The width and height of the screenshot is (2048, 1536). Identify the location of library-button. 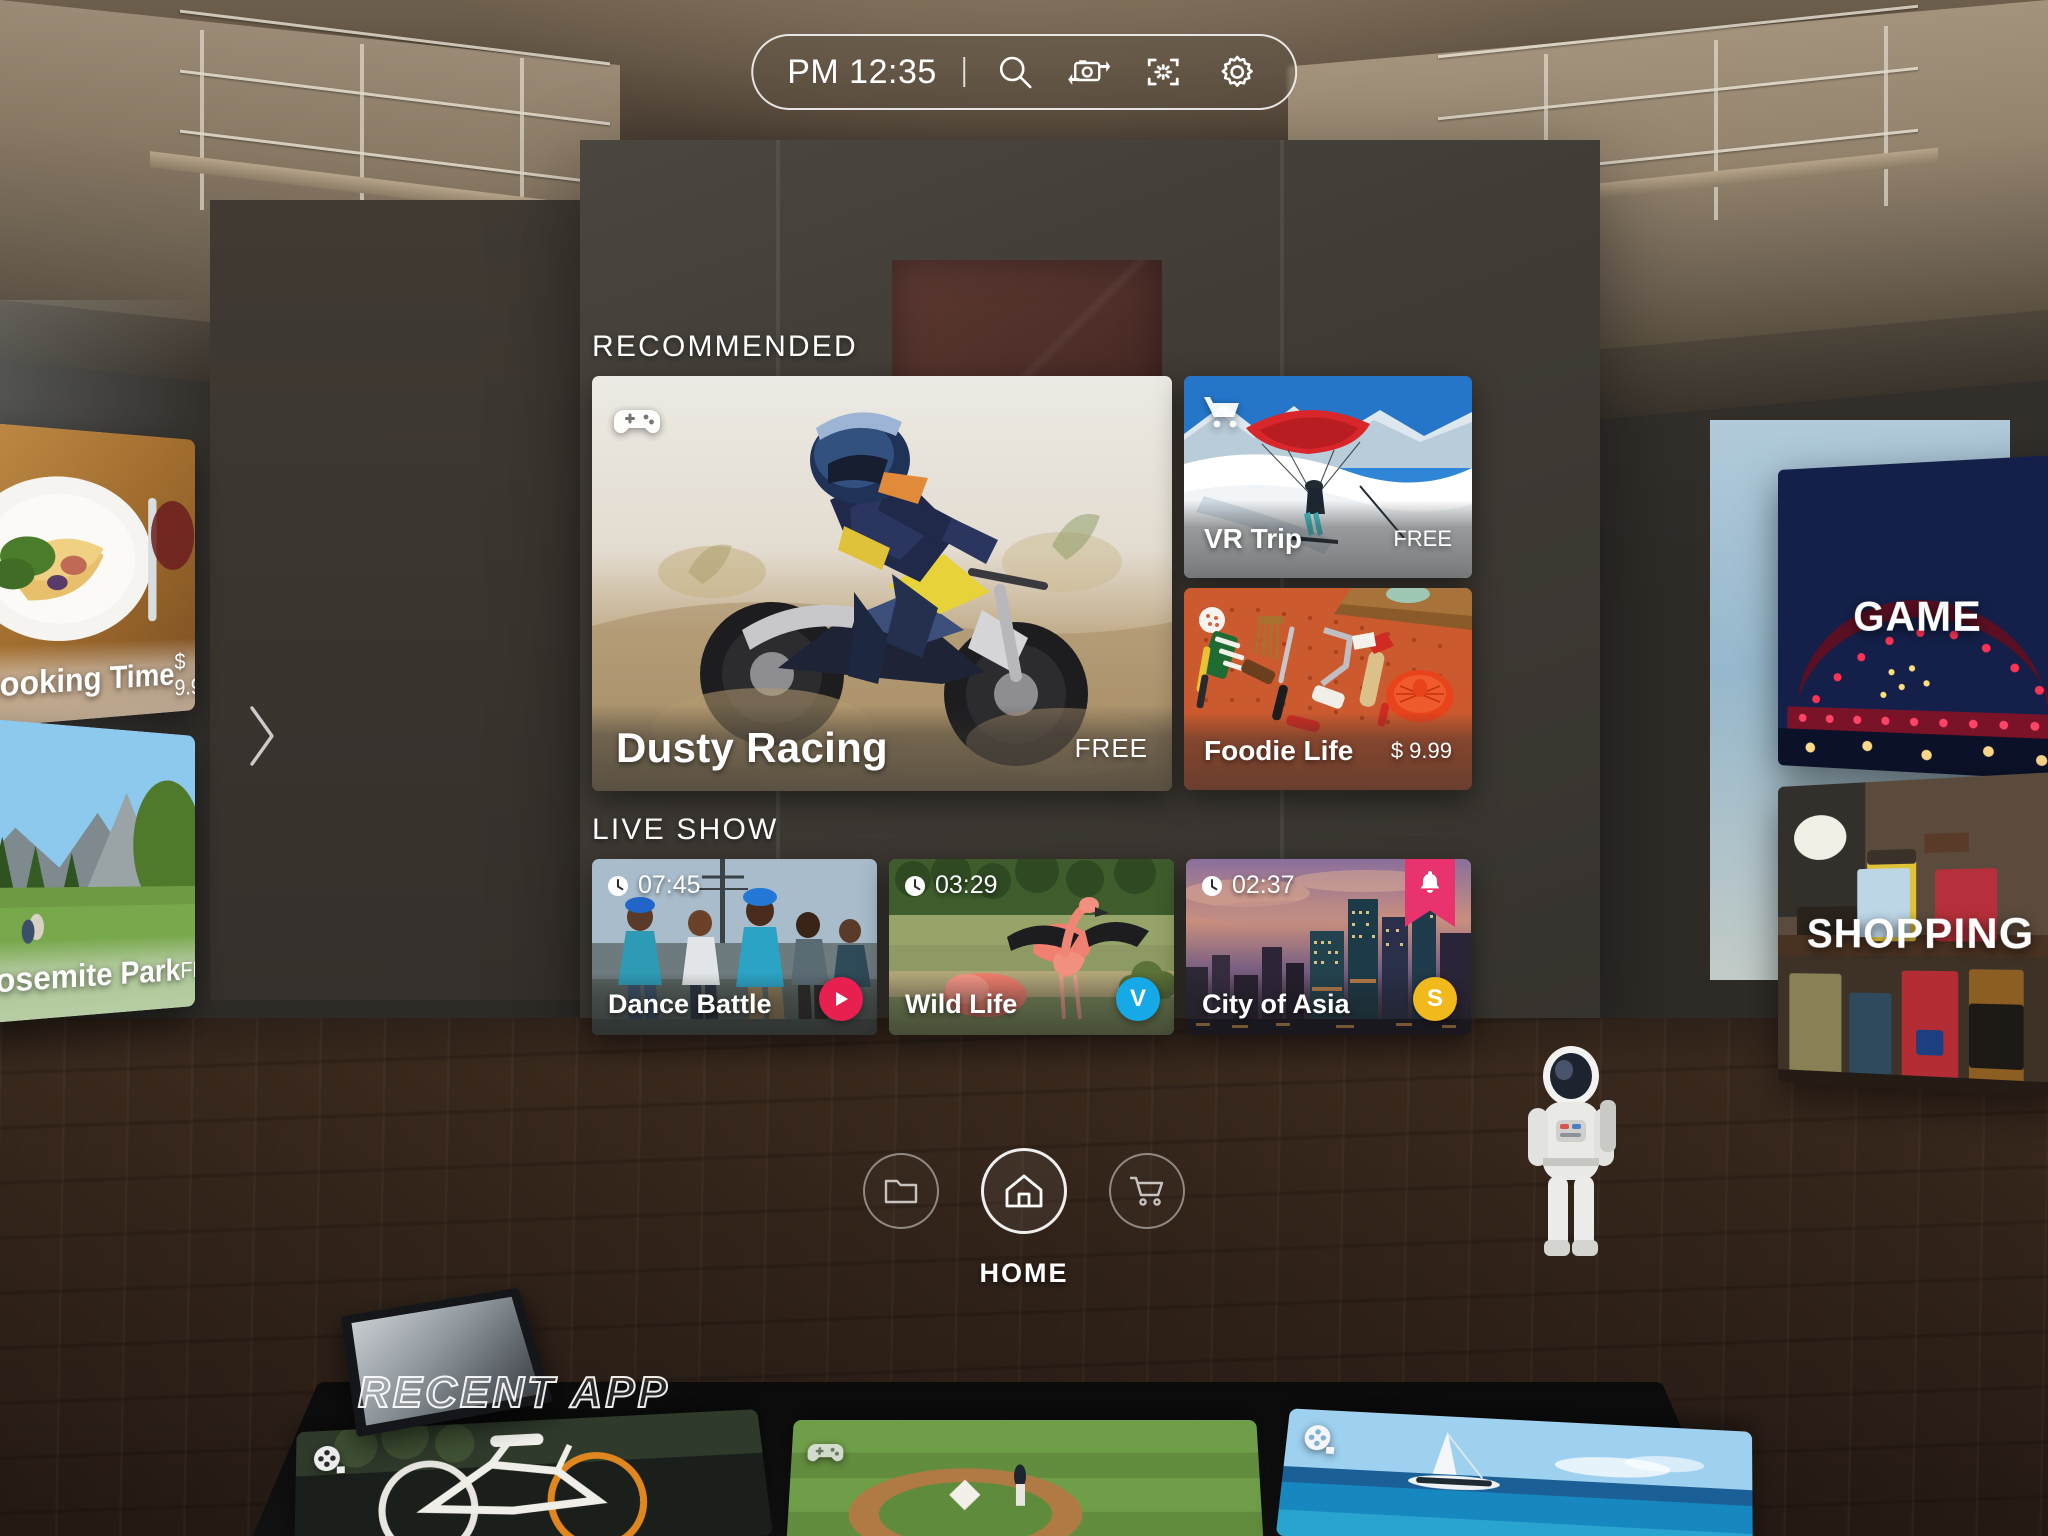
(901, 1191).